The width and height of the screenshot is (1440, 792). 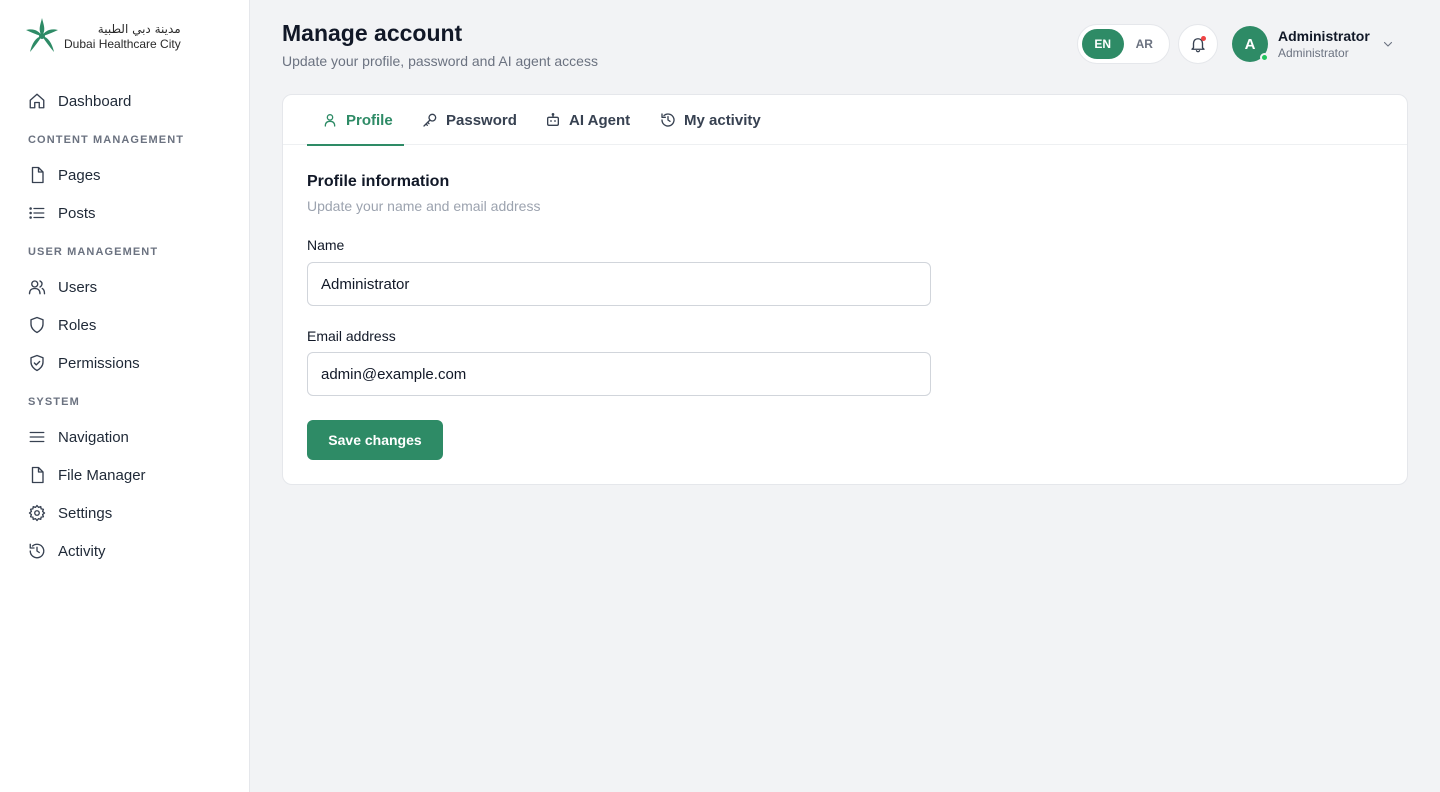 What do you see at coordinates (124, 213) in the screenshot?
I see `sidebar-item-posts: Posts` at bounding box center [124, 213].